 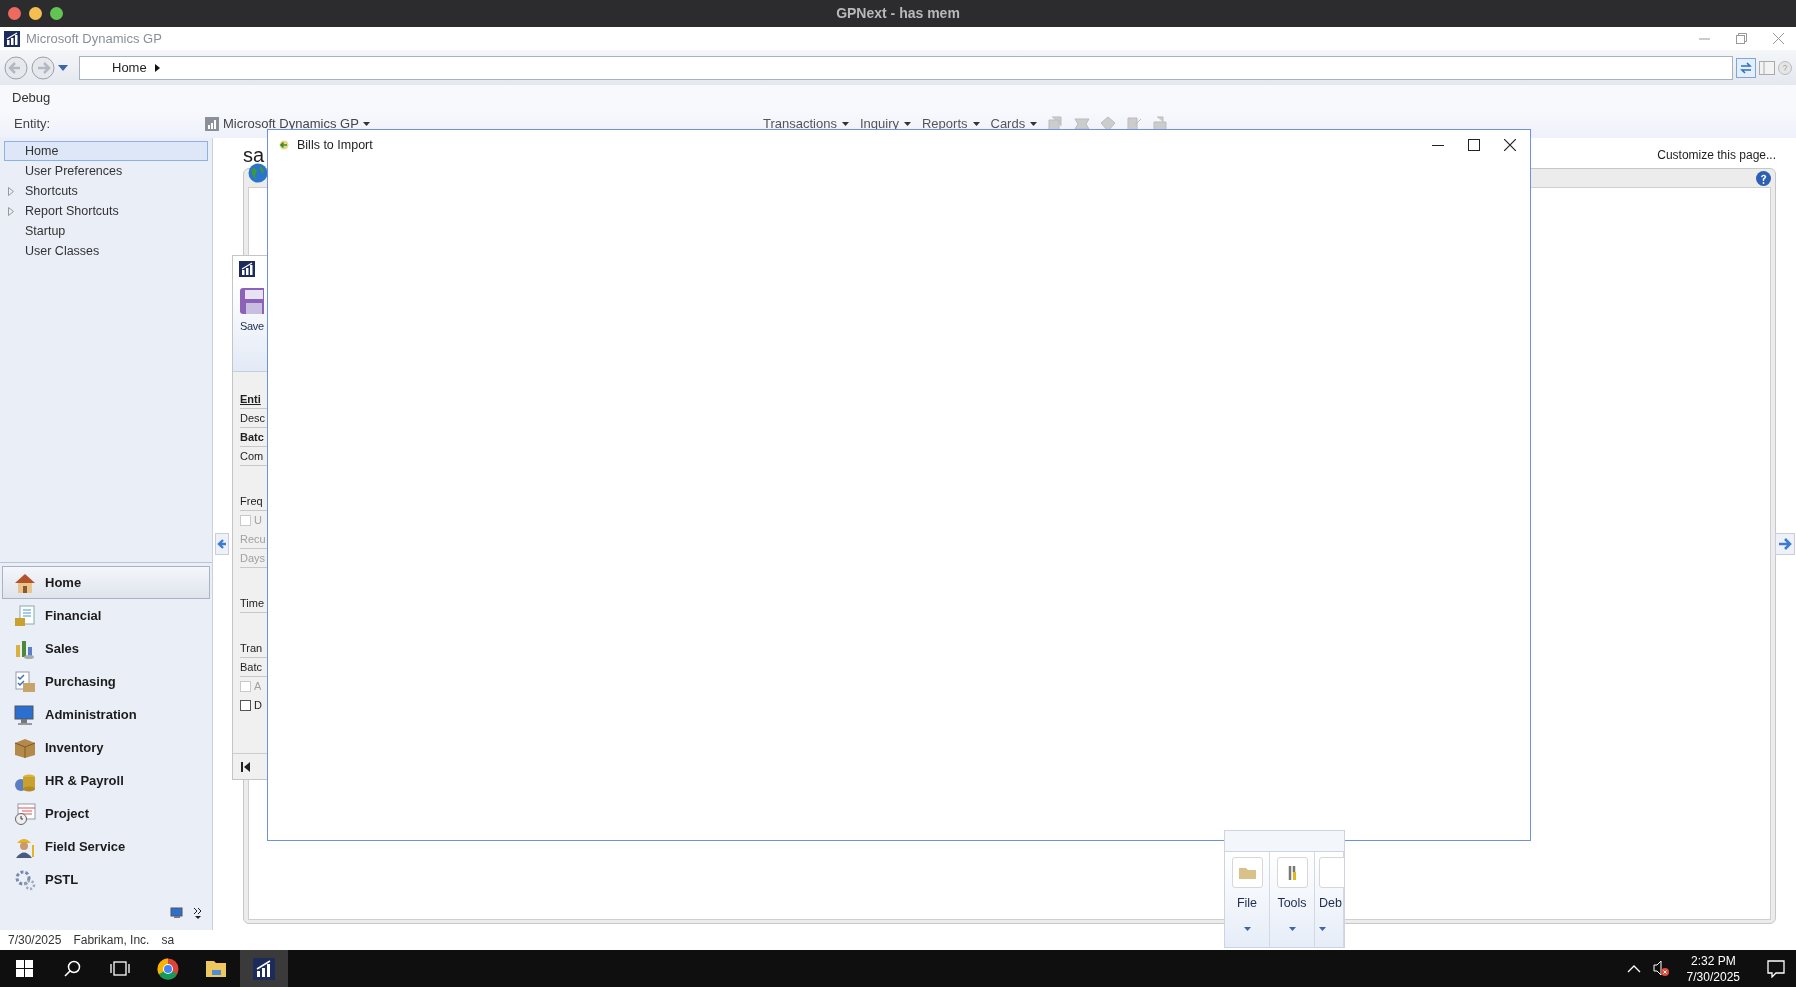 I want to click on app-title: Microsoft Dynamics GP, so click(x=94, y=38).